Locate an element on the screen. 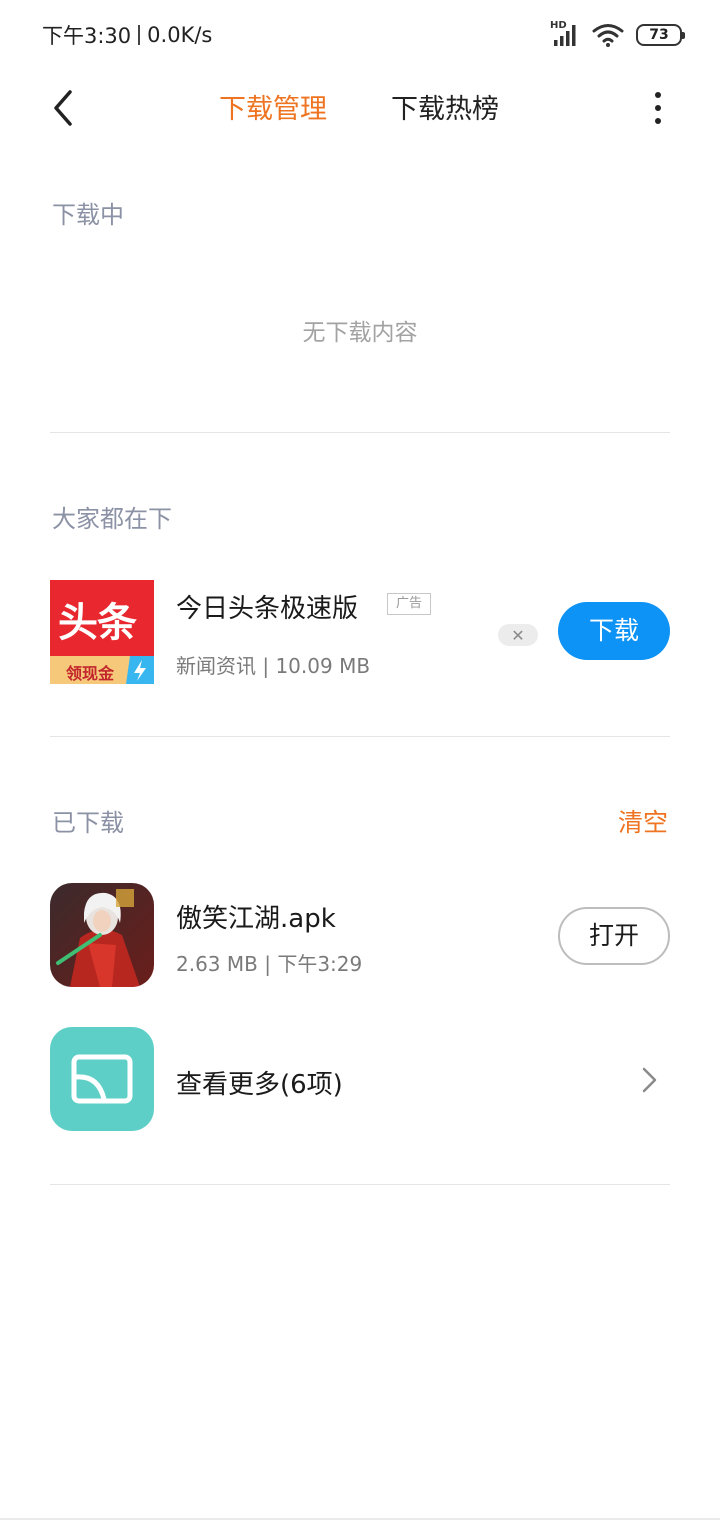 Image resolution: width=720 pixels, height=1520 pixels. section-title-recommended: 大家都在下 is located at coordinates (112, 519).